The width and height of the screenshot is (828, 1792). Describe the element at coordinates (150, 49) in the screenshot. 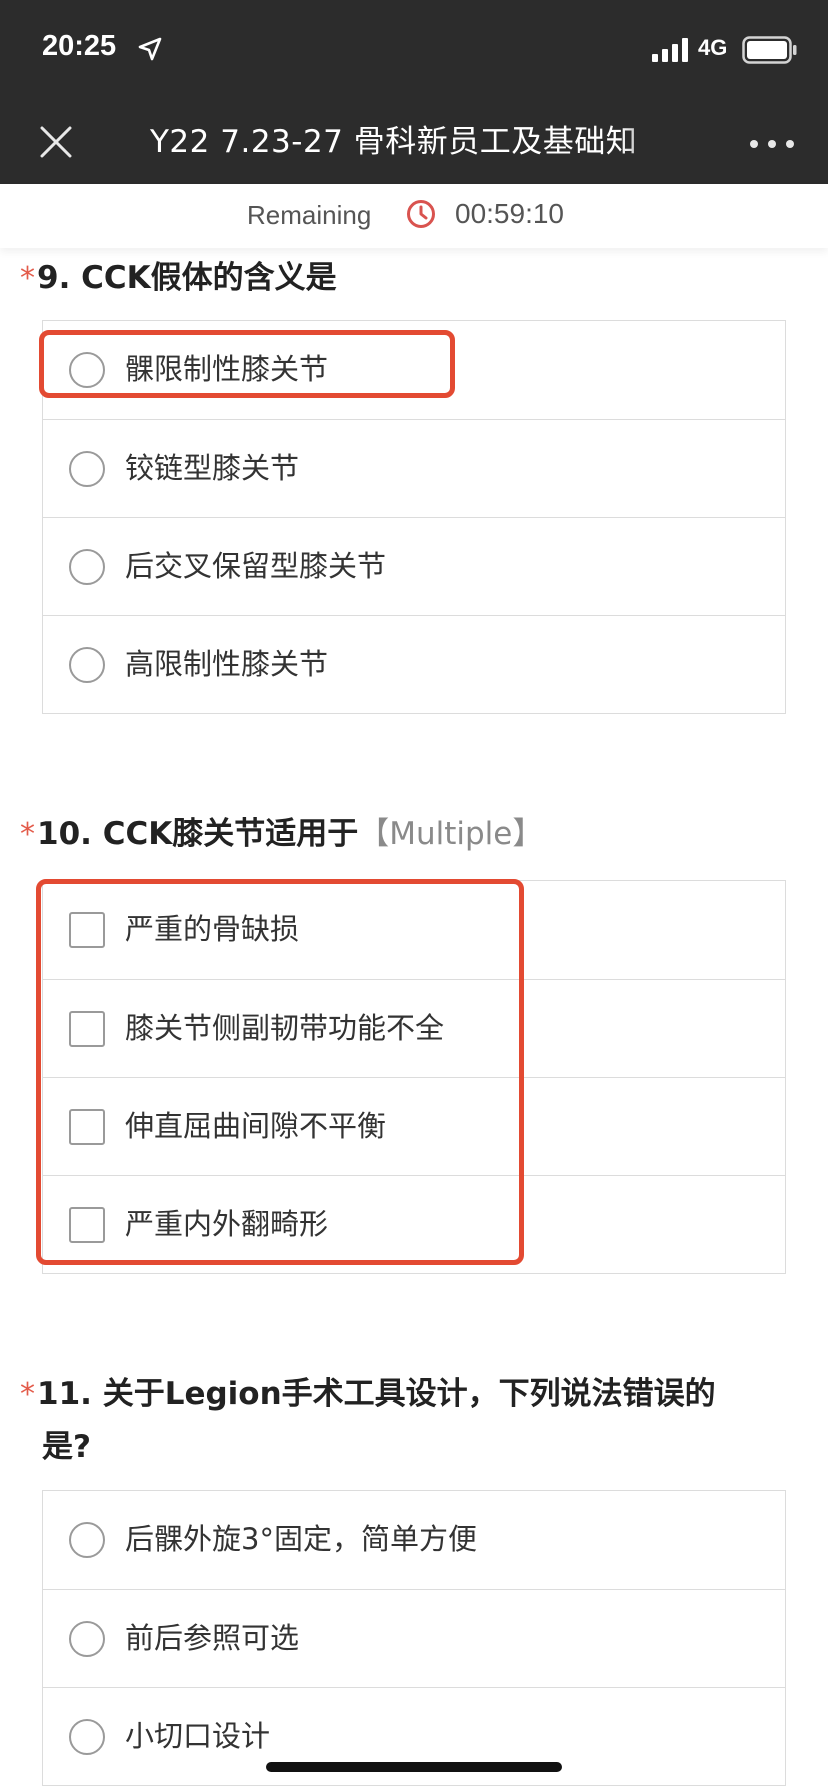

I see `location-arrow-icon` at that location.